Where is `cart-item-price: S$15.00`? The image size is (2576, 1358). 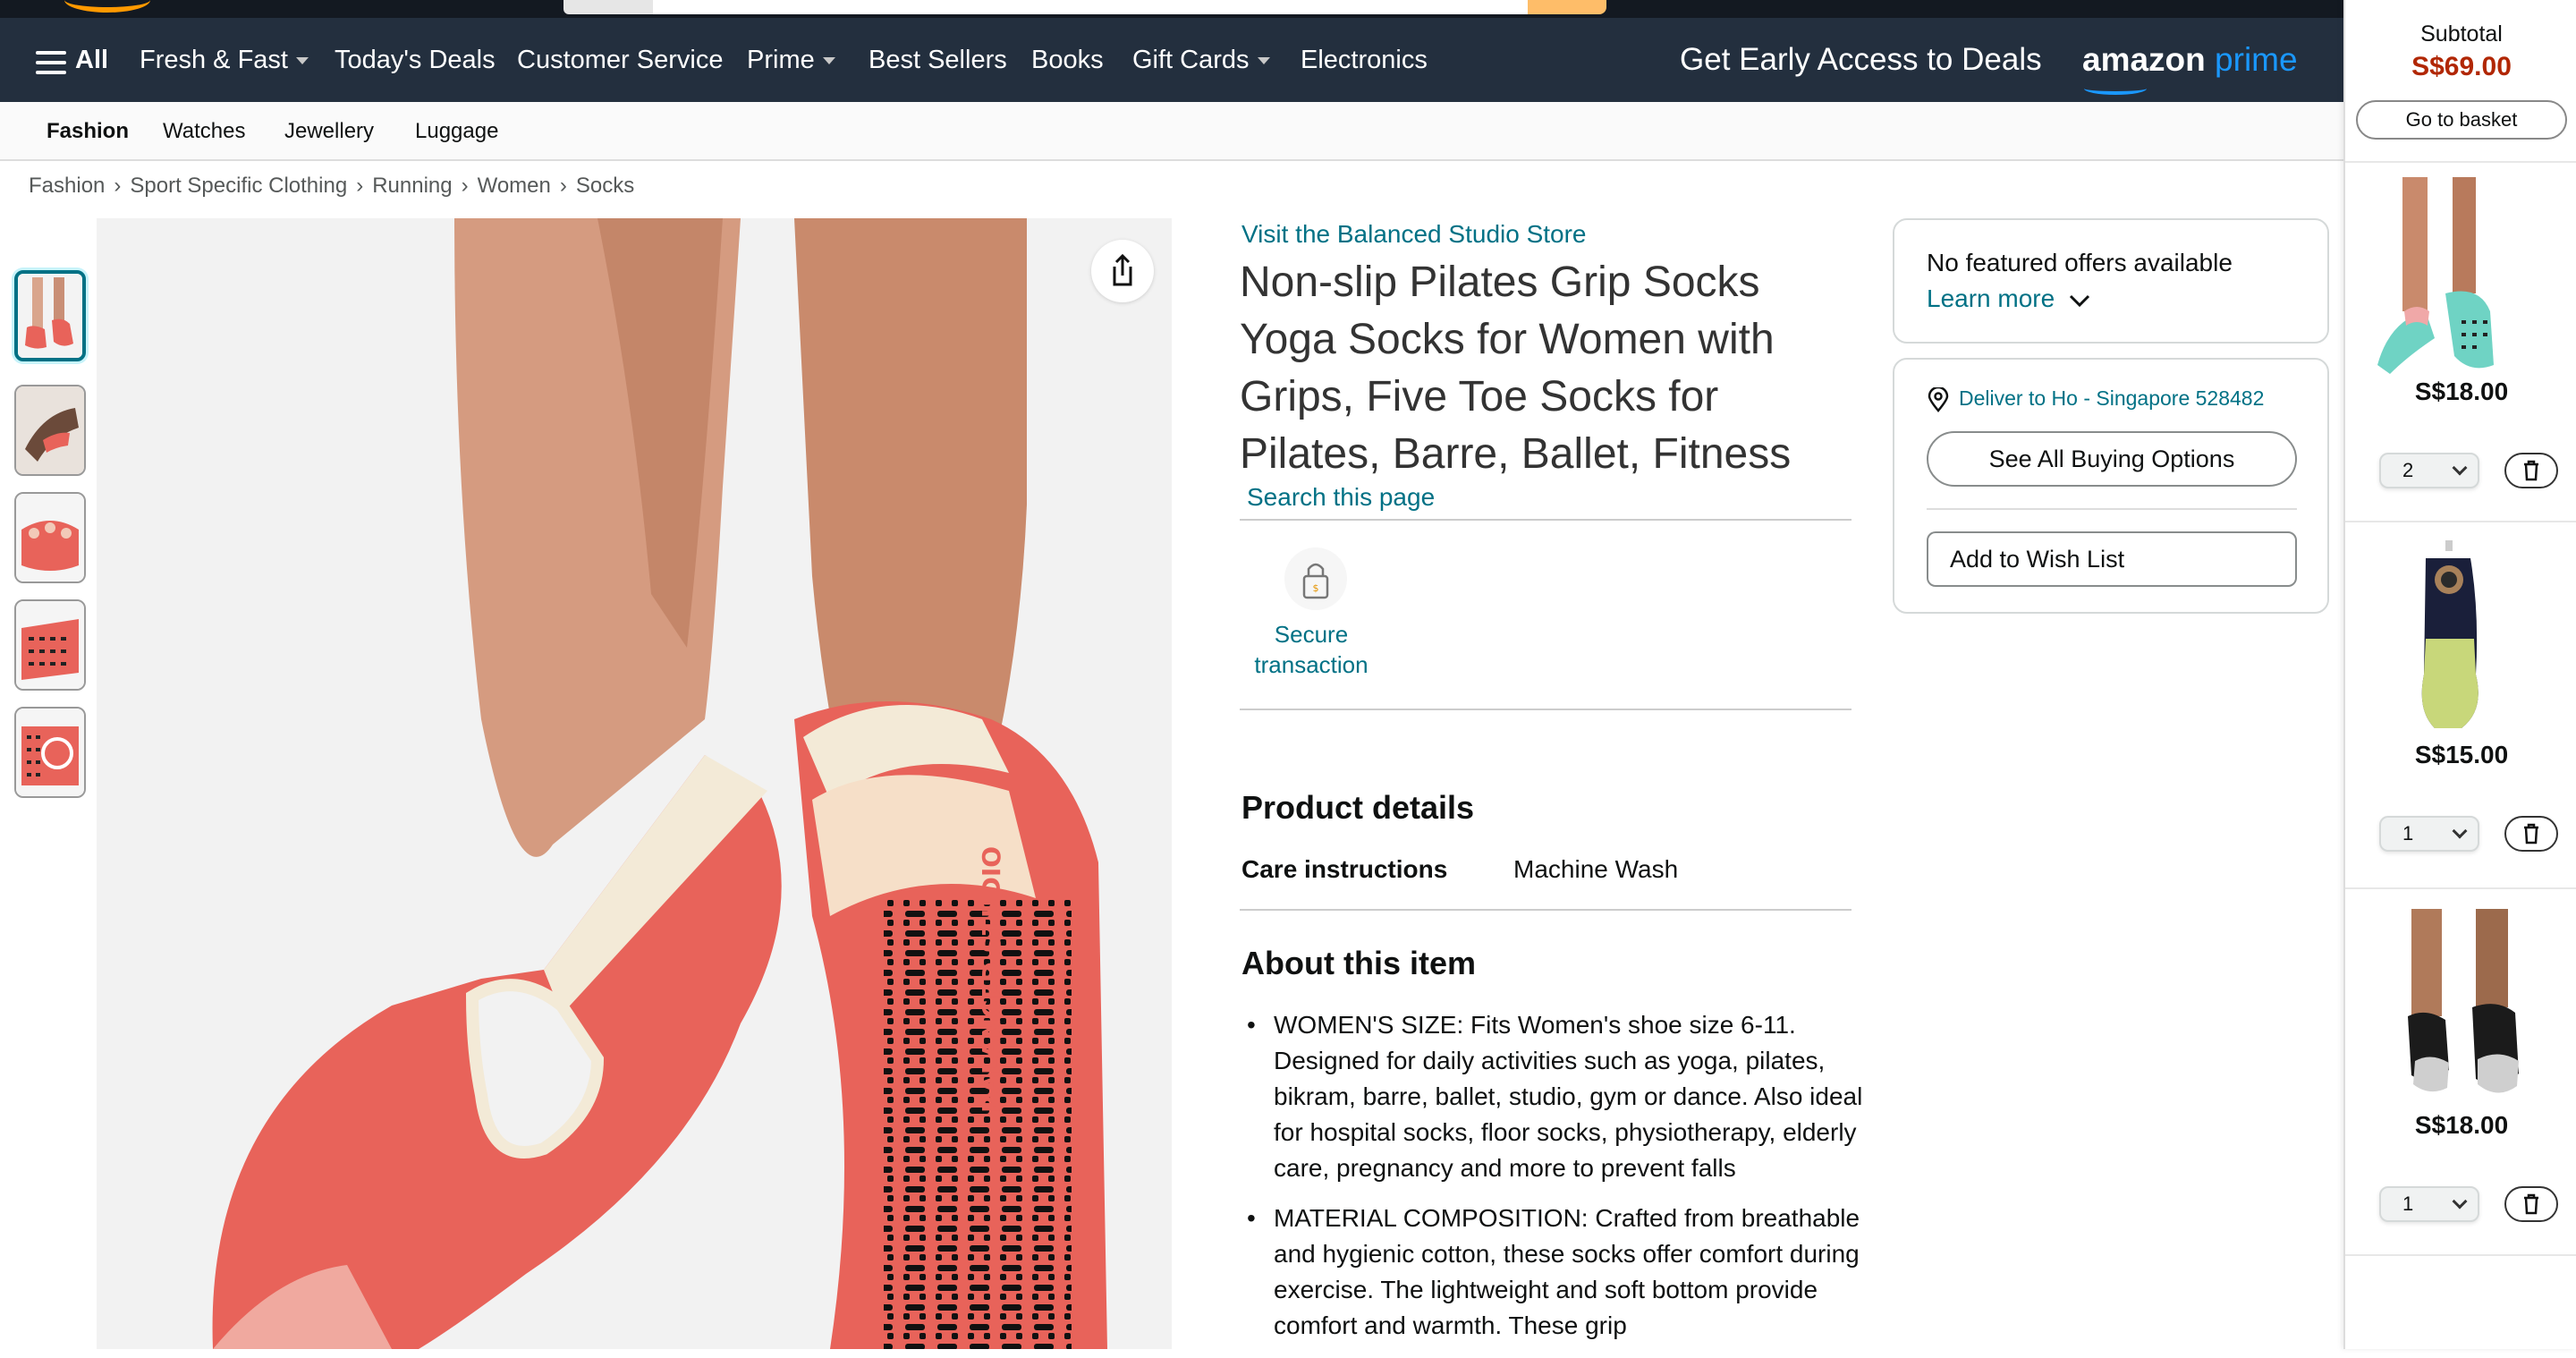 cart-item-price: S$15.00 is located at coordinates (2461, 754).